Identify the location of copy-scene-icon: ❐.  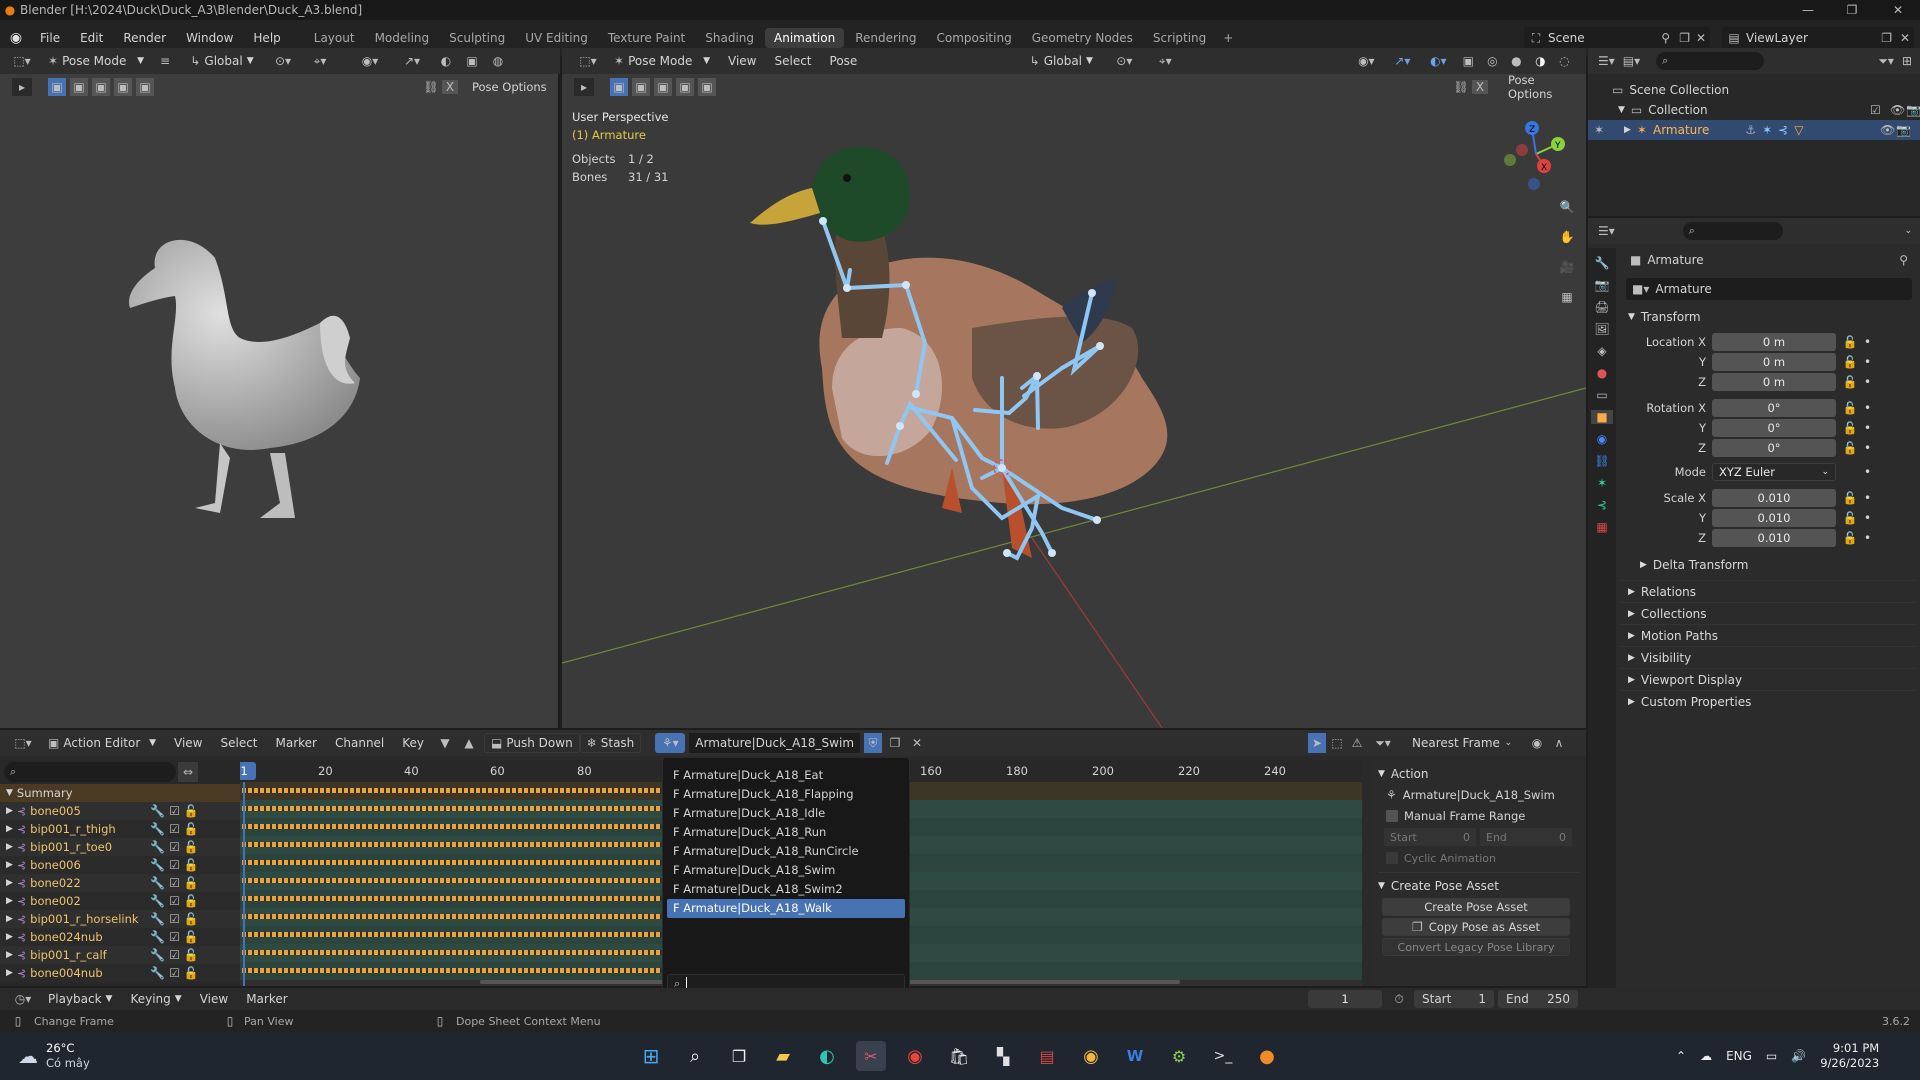
(1684, 38).